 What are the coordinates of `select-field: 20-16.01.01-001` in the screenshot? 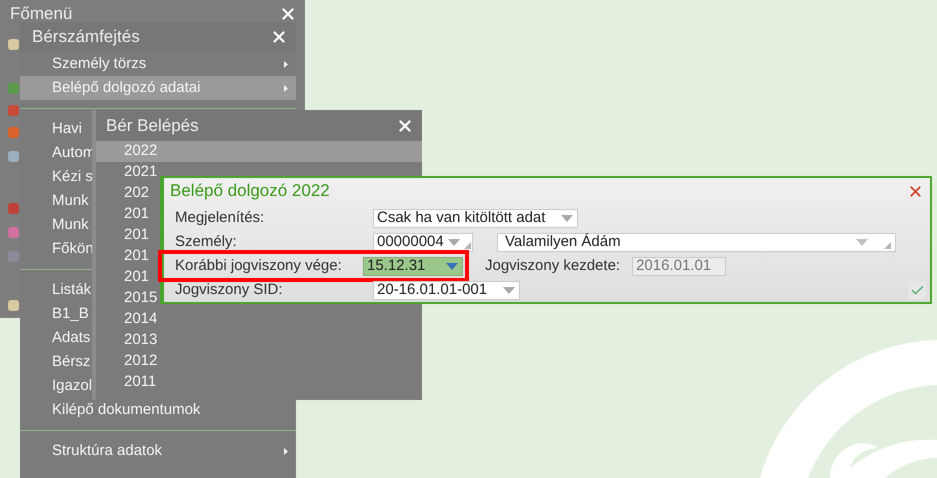 It's located at (446, 290).